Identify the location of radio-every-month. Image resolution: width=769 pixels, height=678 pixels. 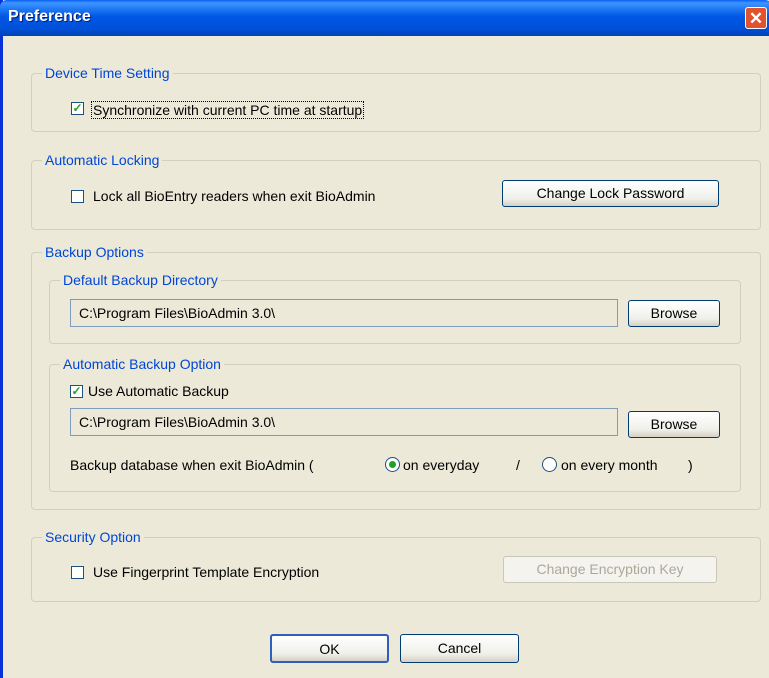
(549, 464).